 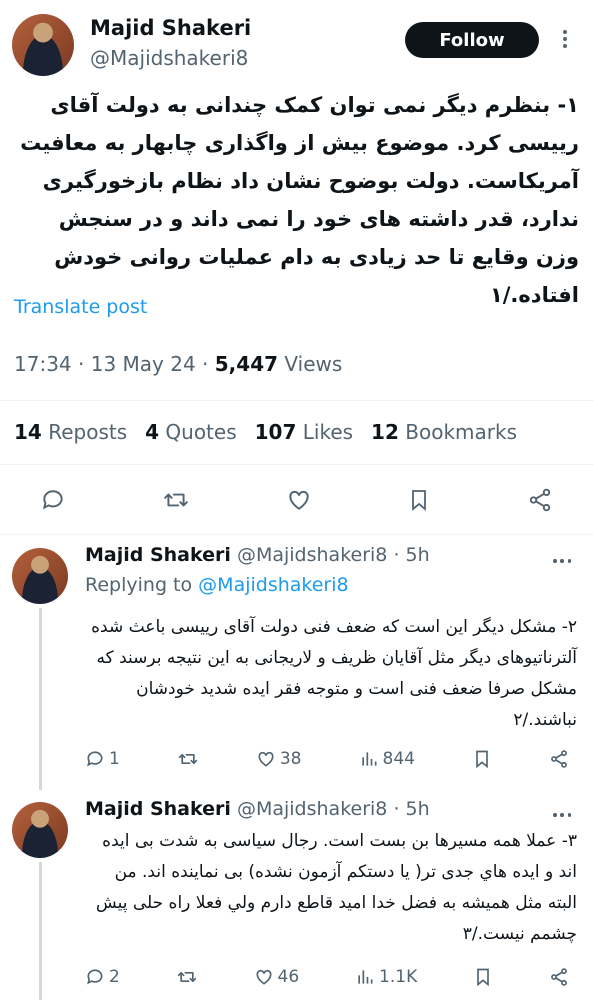 I want to click on like-count: 38, so click(x=290, y=759).